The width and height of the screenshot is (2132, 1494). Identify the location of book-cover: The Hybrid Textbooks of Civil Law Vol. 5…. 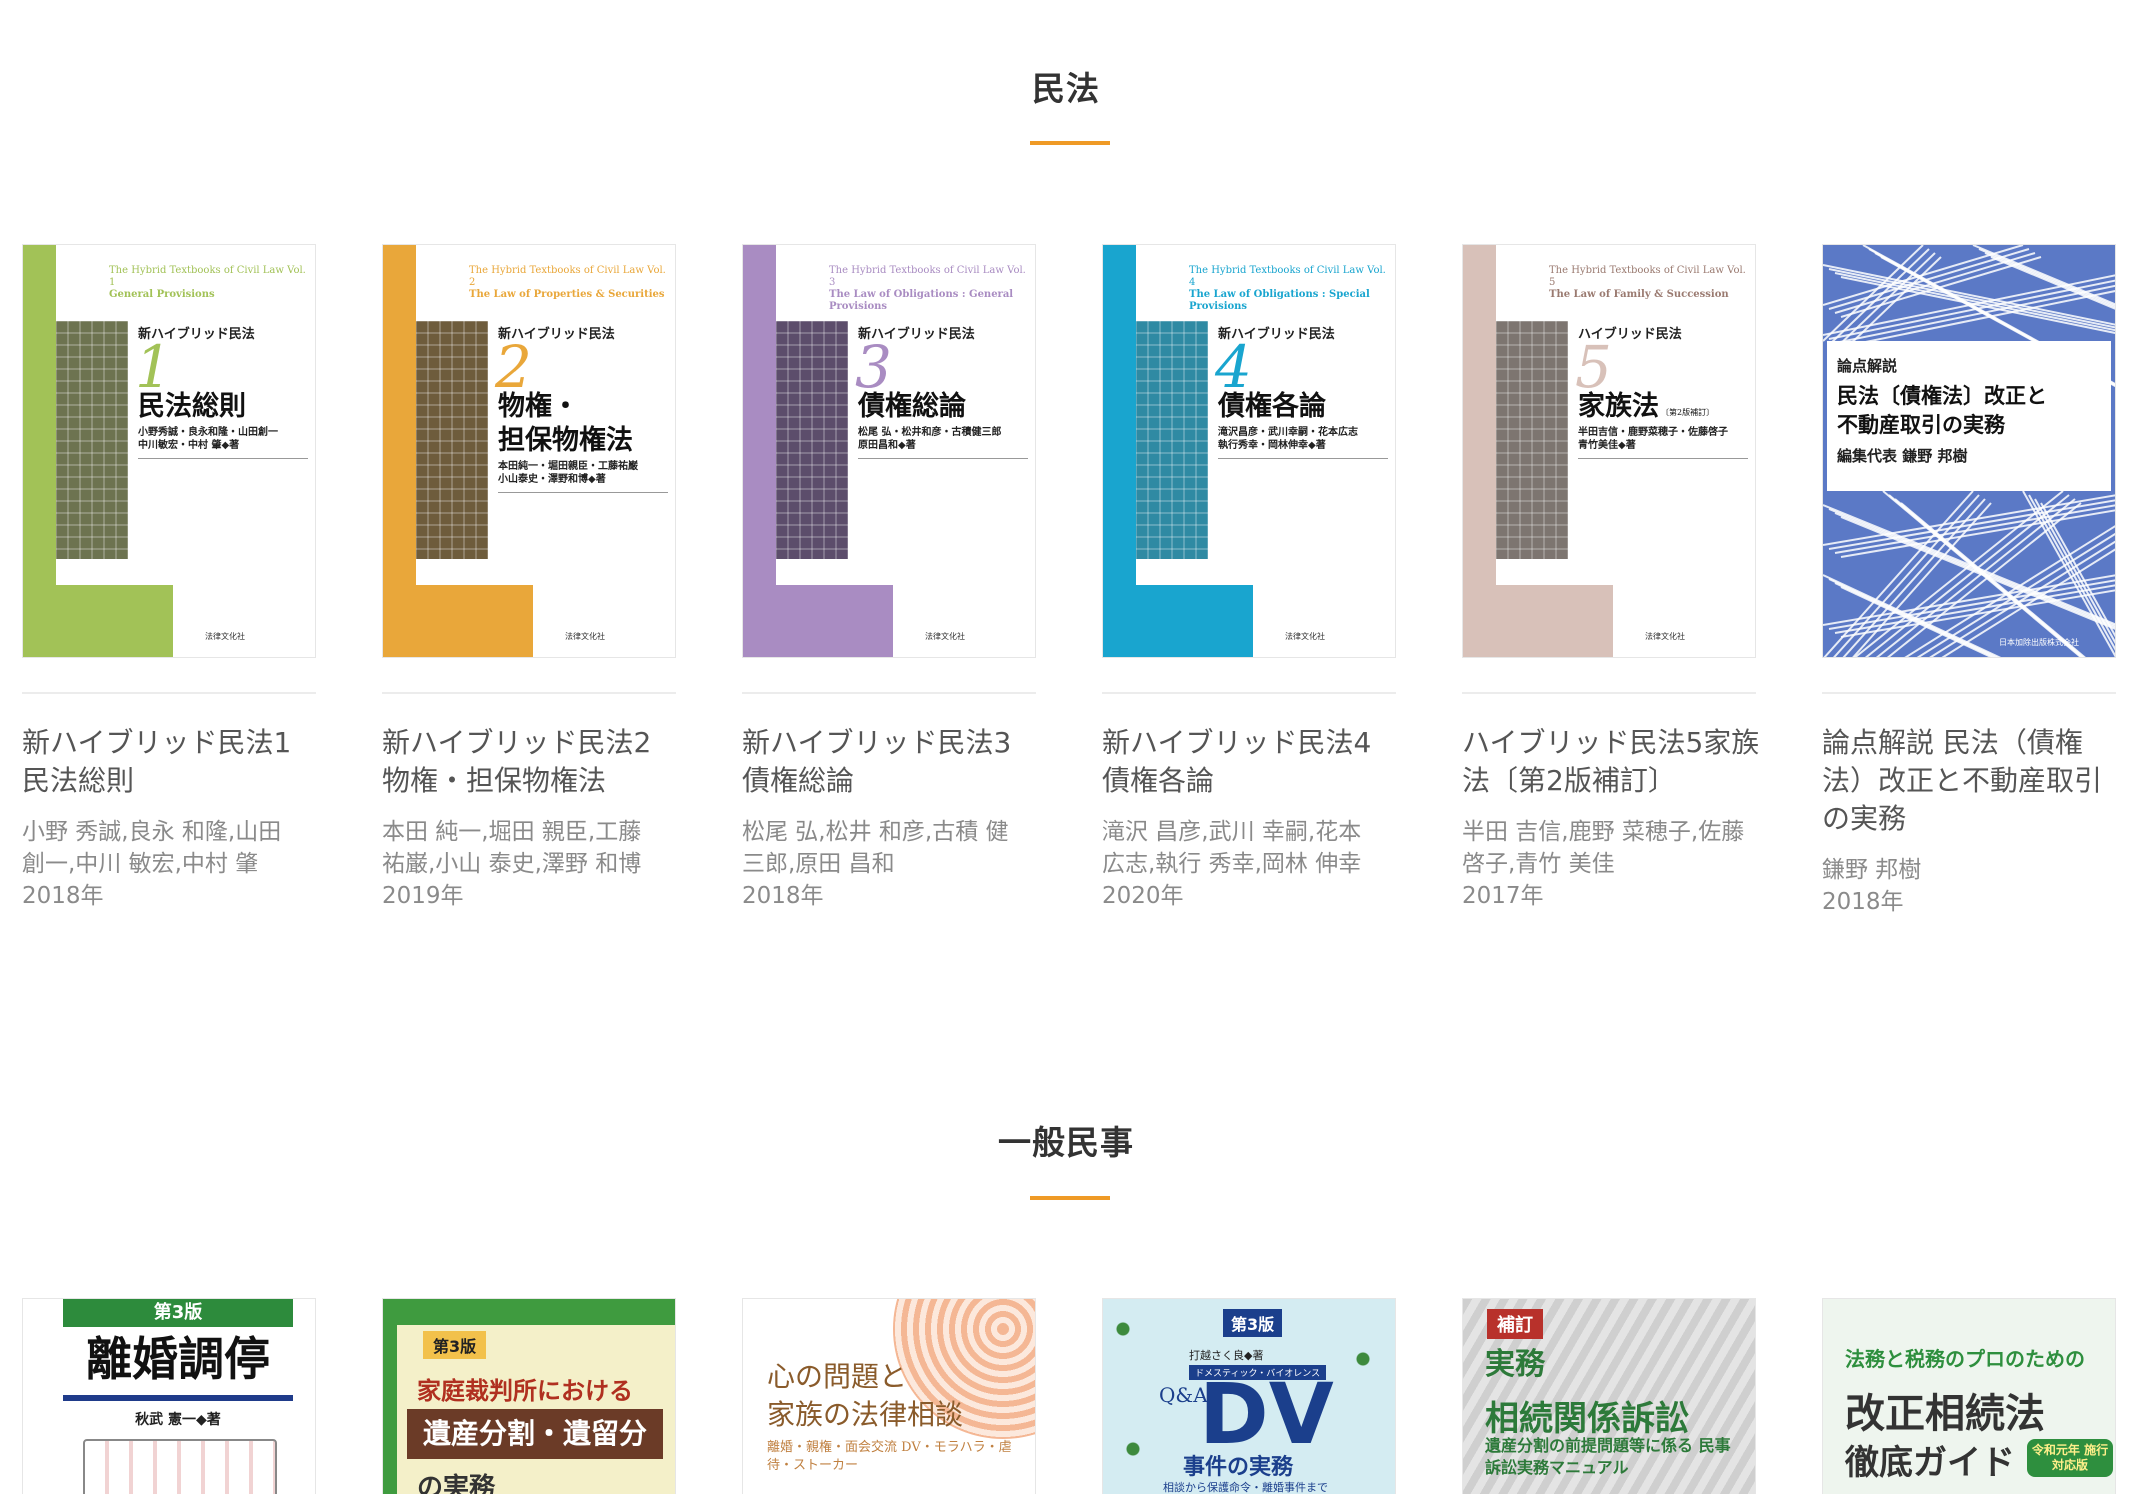
(1609, 451).